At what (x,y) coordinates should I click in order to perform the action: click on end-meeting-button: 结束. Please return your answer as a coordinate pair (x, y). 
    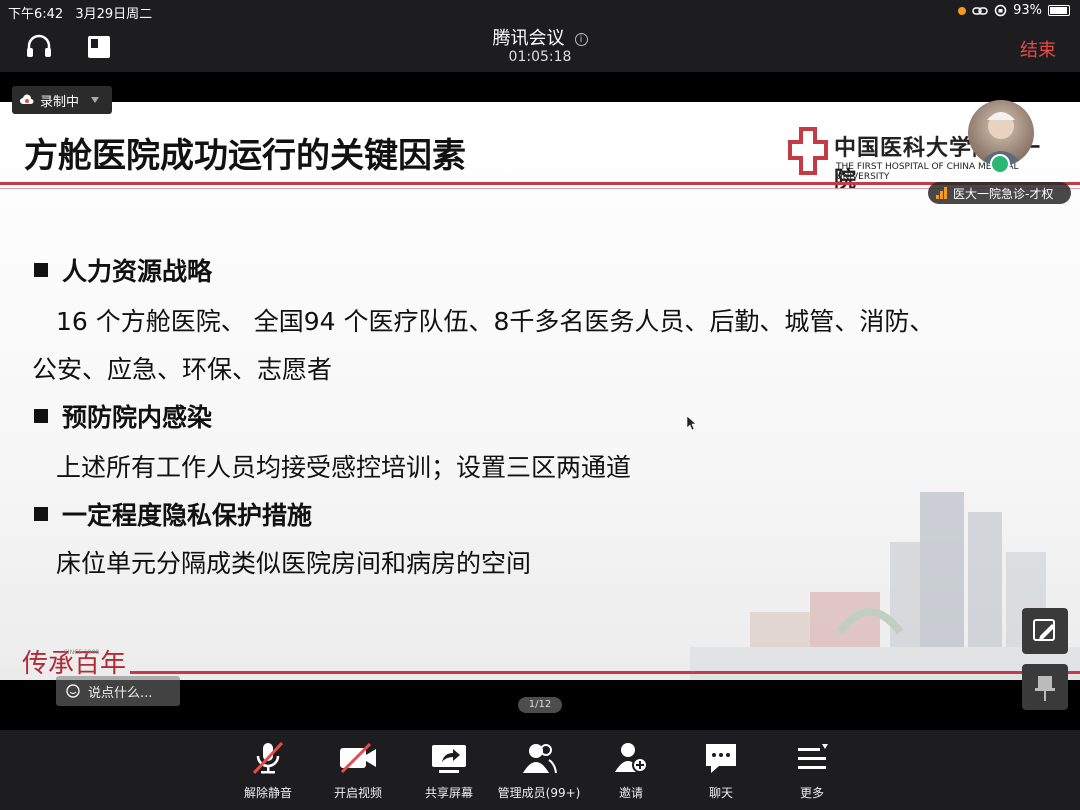
    Looking at the image, I should click on (1038, 49).